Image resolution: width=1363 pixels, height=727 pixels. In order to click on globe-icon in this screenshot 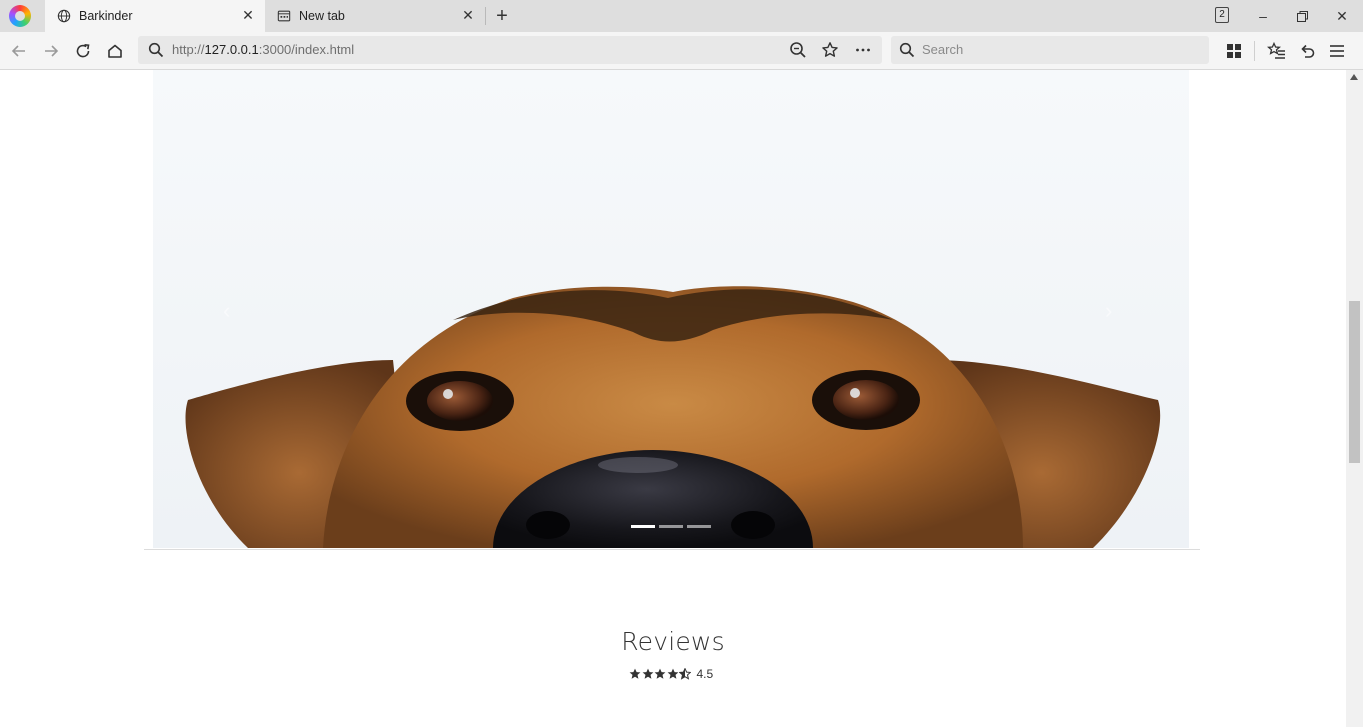, I will do `click(64, 16)`.